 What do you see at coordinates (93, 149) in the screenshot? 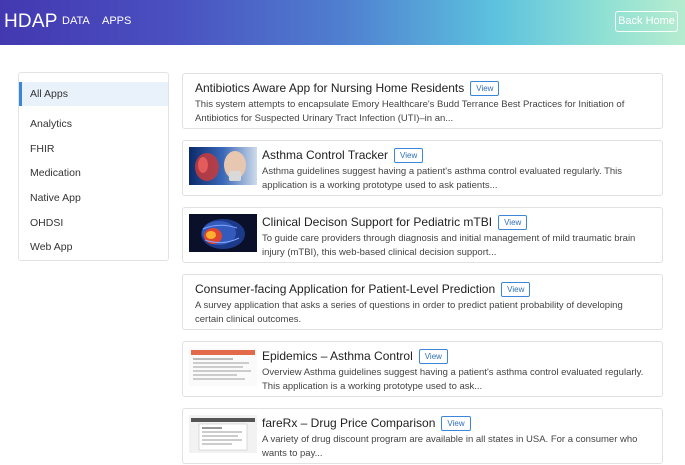
I see `sidebar-item-fhir: FHIR` at bounding box center [93, 149].